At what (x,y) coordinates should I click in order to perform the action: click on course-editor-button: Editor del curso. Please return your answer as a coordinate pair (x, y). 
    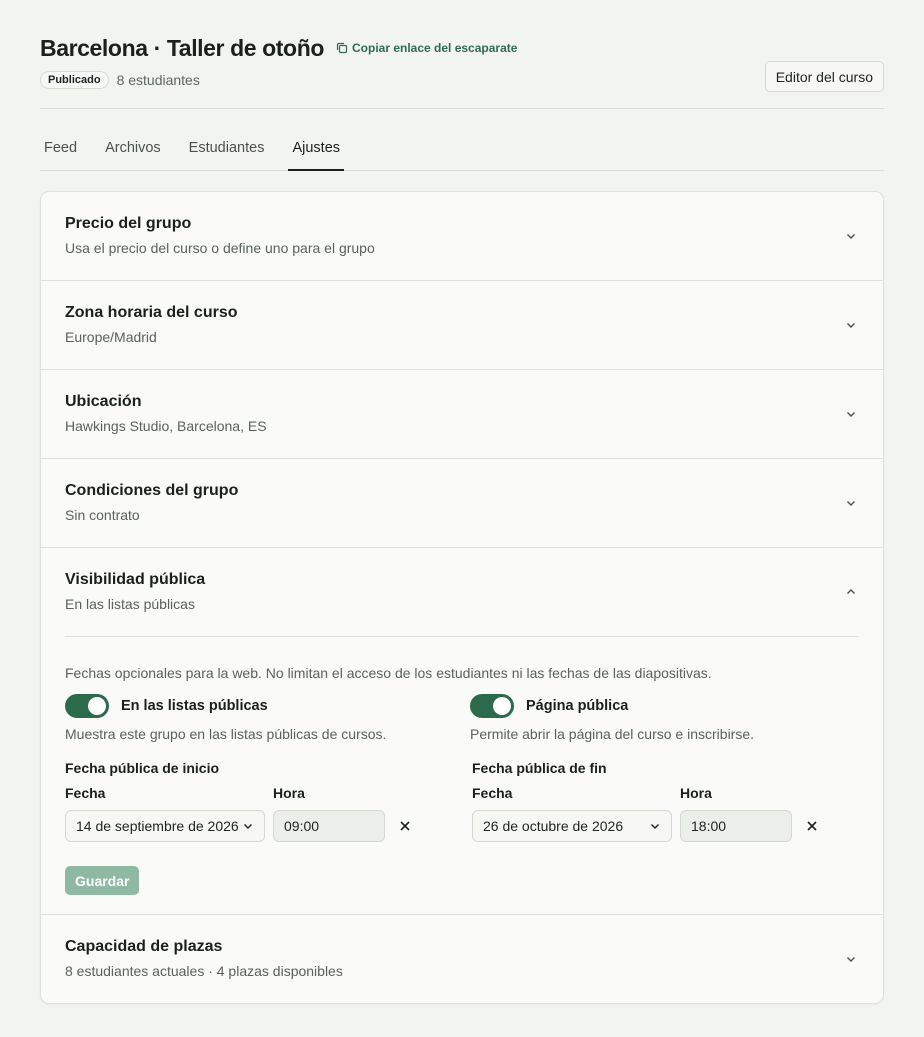
    Looking at the image, I should click on (824, 76).